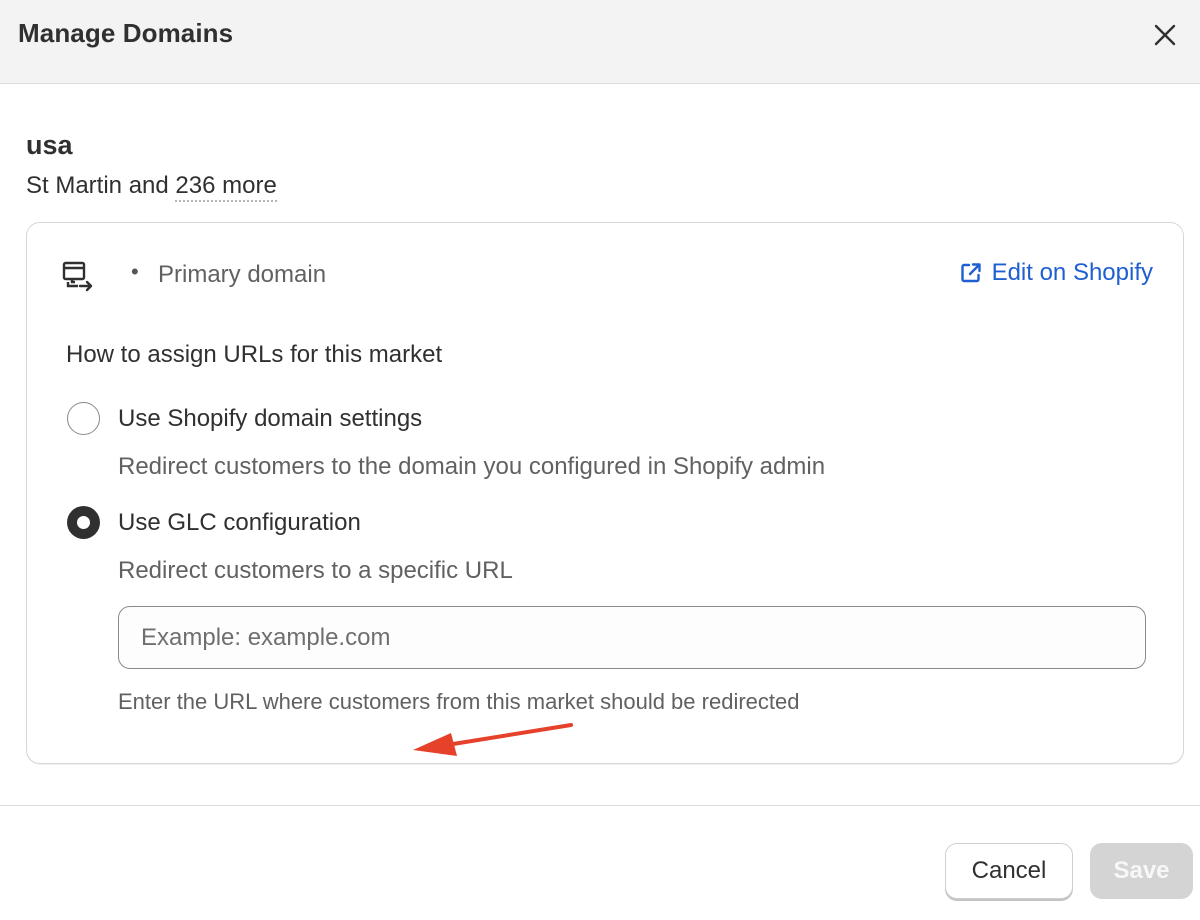 The height and width of the screenshot is (920, 1200). Describe the element at coordinates (600, 805) in the screenshot. I see `footer-divider` at that location.